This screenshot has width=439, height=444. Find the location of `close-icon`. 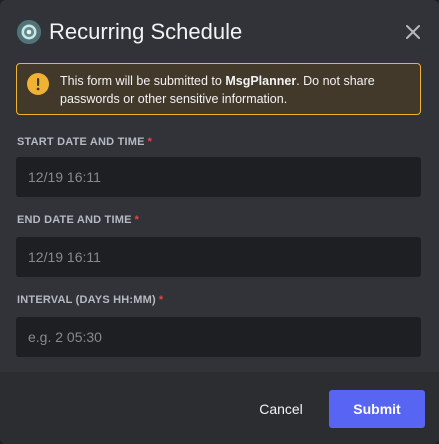

close-icon is located at coordinates (413, 32).